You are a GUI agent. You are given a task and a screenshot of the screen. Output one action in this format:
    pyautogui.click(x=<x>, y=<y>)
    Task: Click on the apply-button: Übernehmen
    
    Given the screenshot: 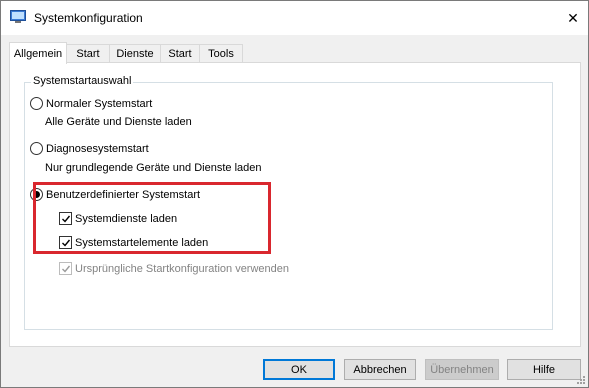 What is the action you would take?
    pyautogui.click(x=462, y=369)
    